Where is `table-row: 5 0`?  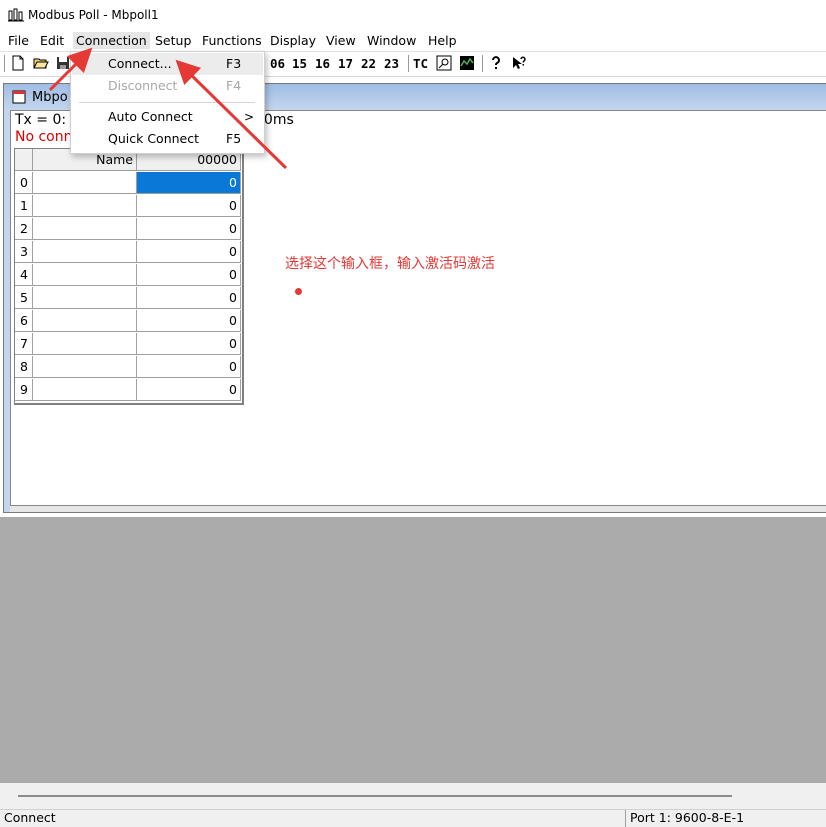
table-row: 5 0 is located at coordinates (128, 298).